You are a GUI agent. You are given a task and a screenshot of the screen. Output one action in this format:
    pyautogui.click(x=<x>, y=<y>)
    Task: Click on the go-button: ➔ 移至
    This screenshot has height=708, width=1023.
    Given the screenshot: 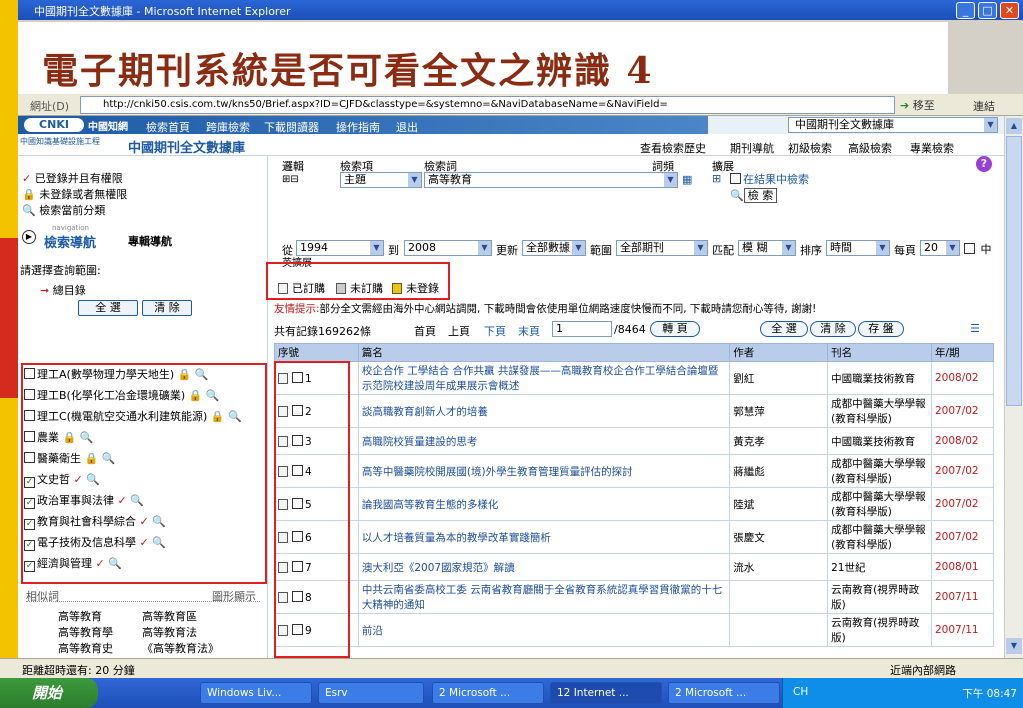 What is the action you would take?
    pyautogui.click(x=935, y=105)
    